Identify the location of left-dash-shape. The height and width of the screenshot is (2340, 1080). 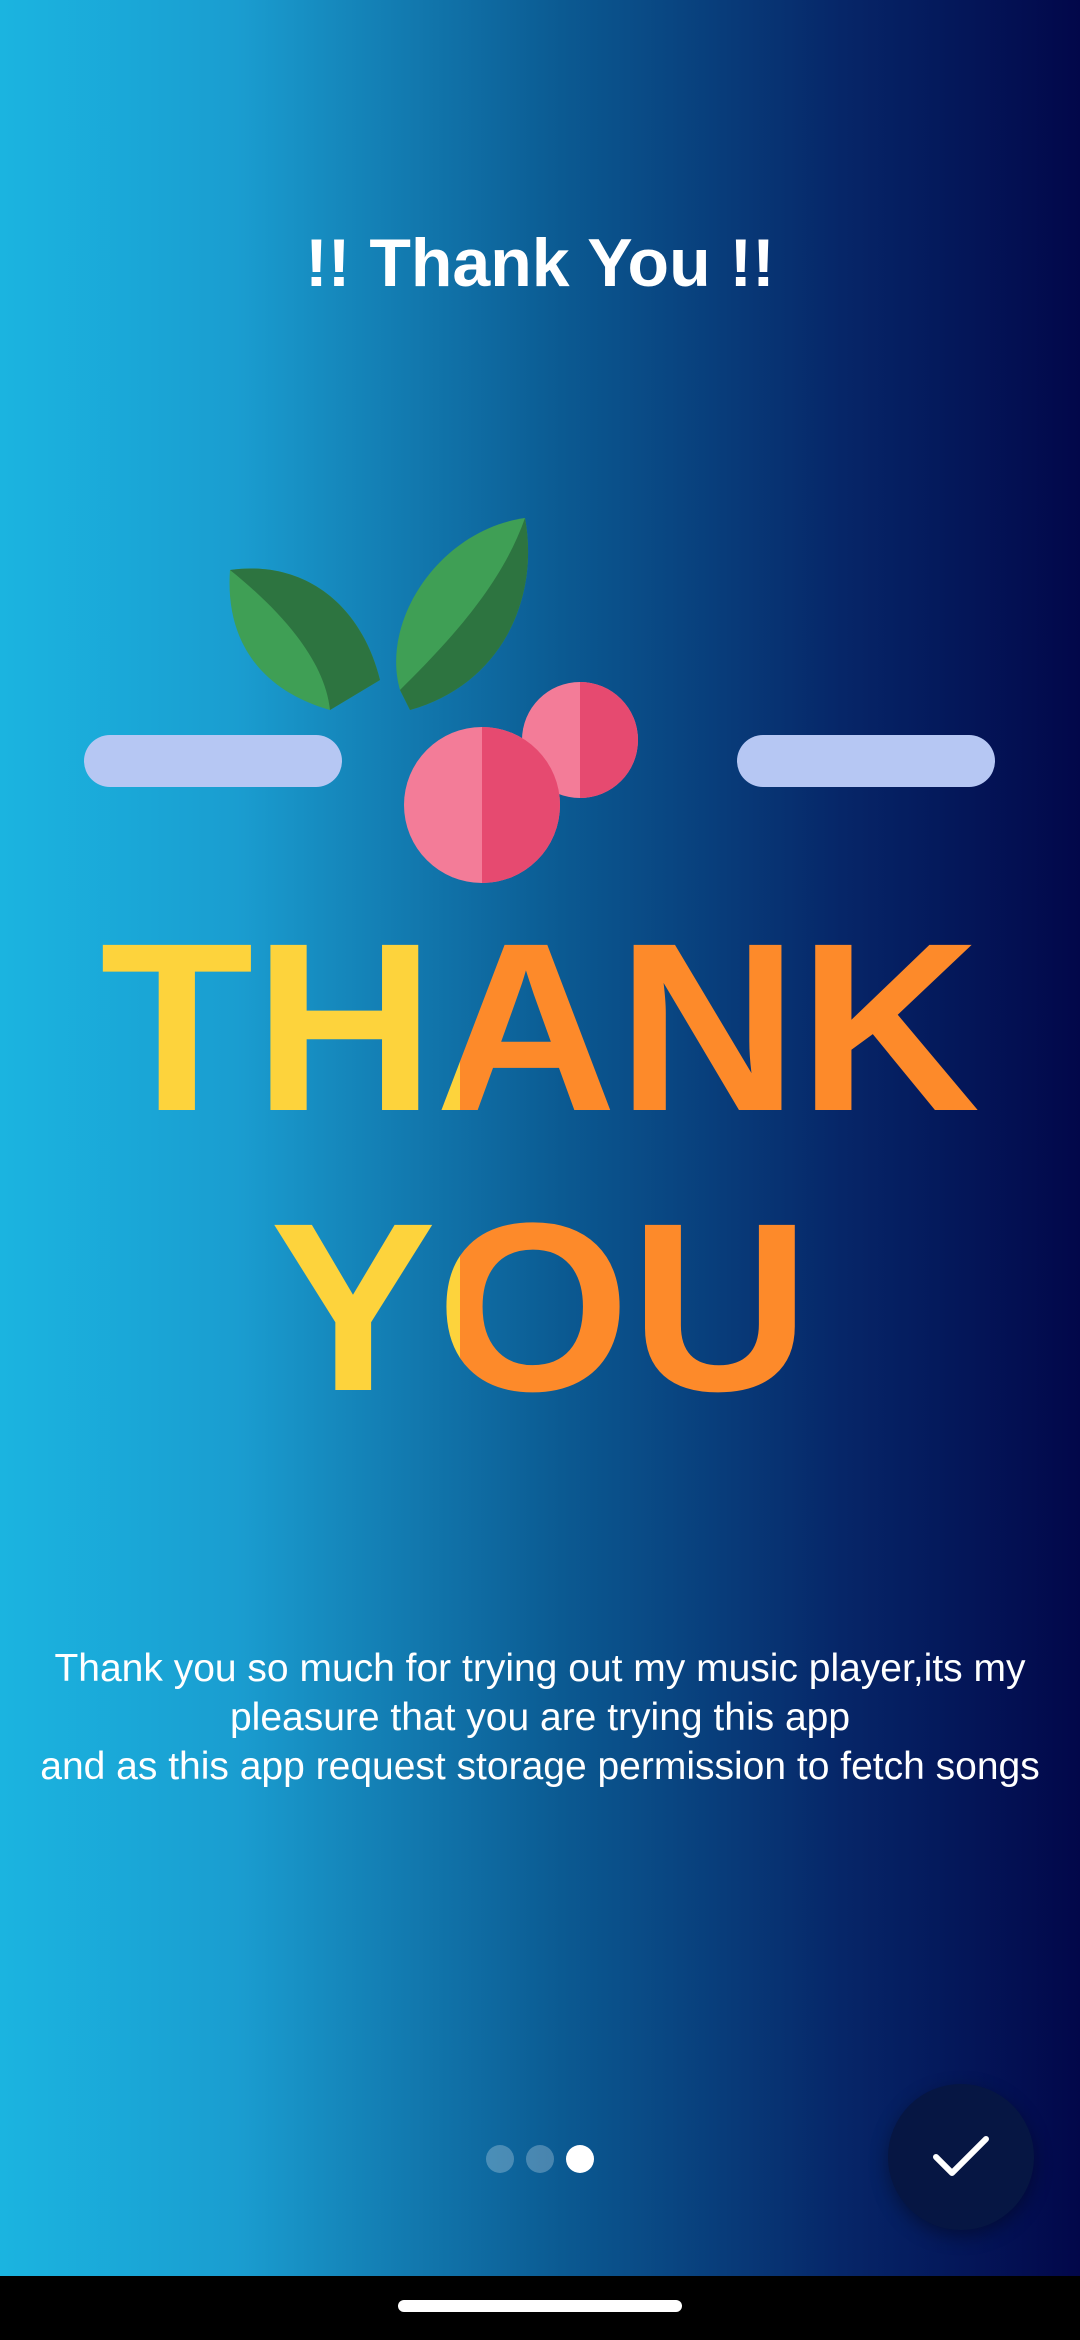
(213, 761).